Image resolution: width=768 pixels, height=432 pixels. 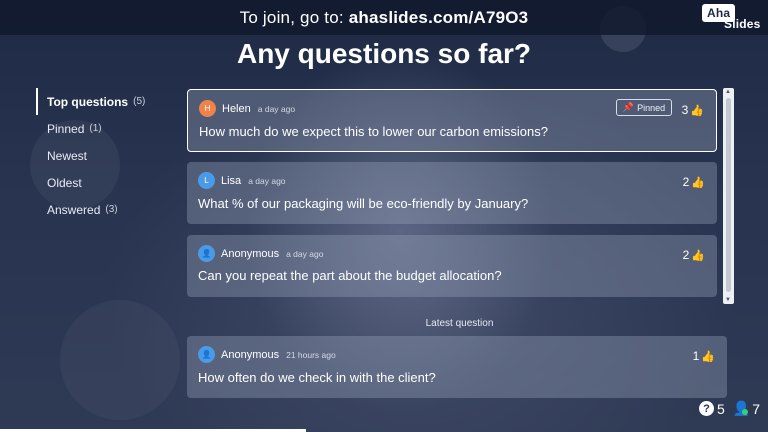 I want to click on question-meta: H Helen a day ago, so click(x=247, y=108).